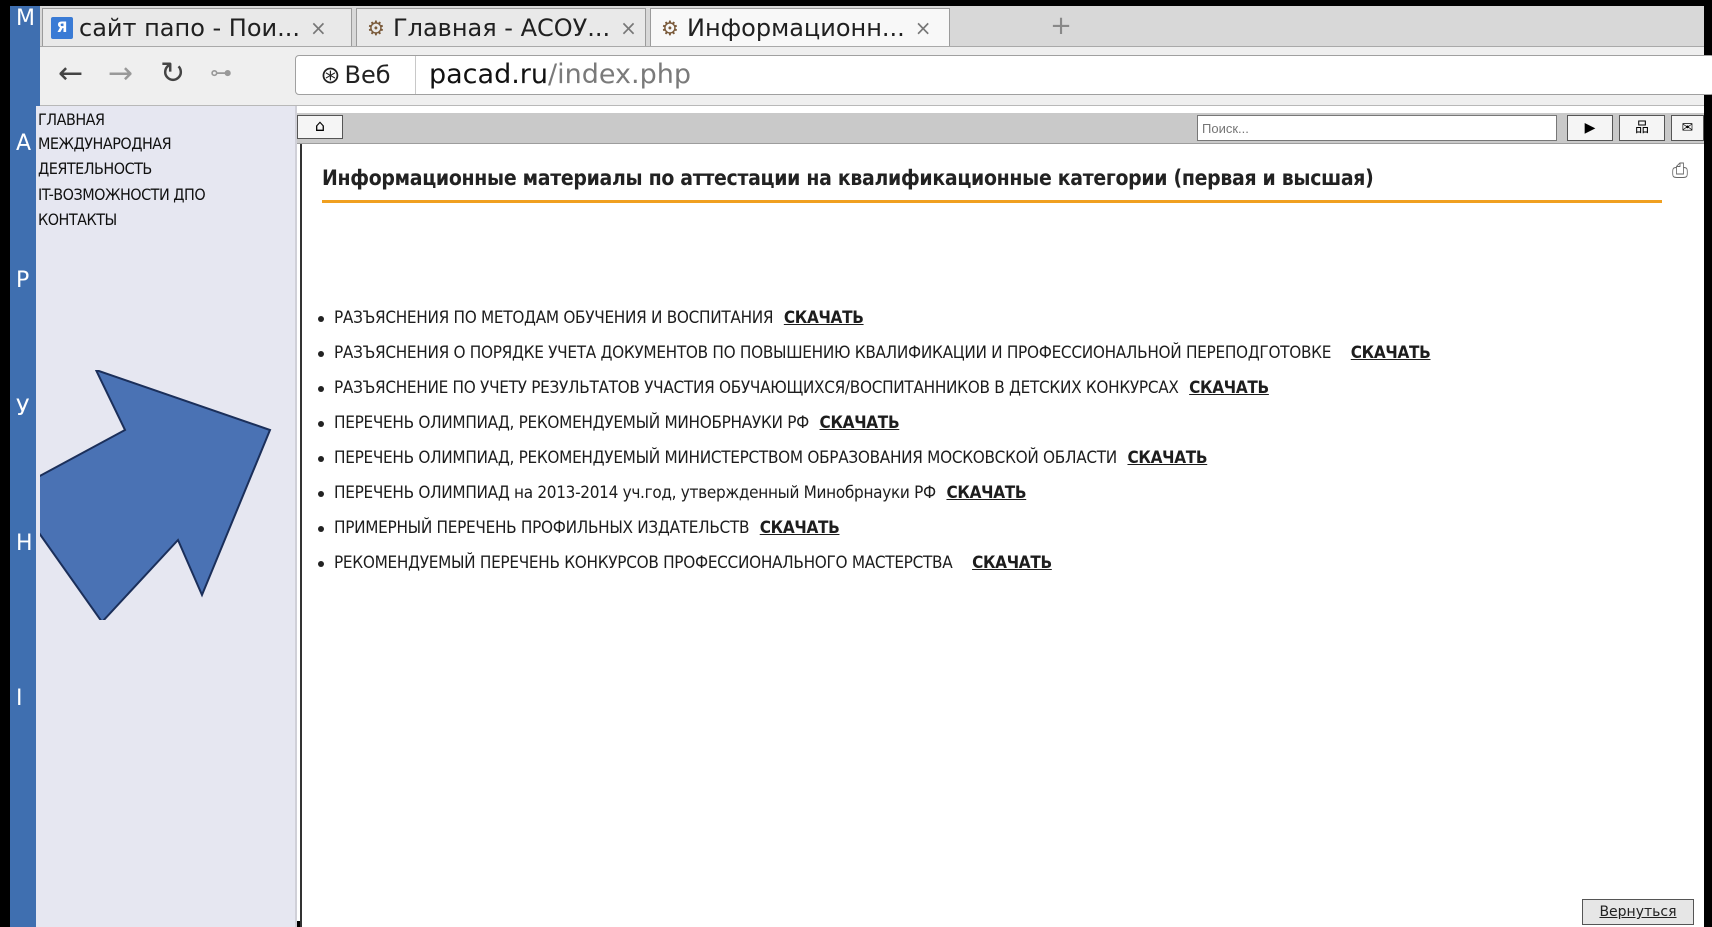 The image size is (1712, 927). What do you see at coordinates (320, 127) in the screenshot?
I see `home-icon: ⌂` at bounding box center [320, 127].